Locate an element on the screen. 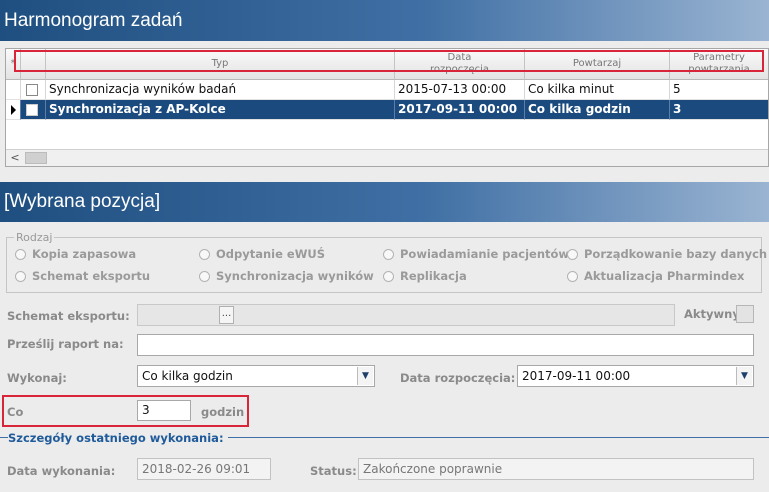 The height and width of the screenshot is (492, 769). przeslij-input is located at coordinates (445, 345).